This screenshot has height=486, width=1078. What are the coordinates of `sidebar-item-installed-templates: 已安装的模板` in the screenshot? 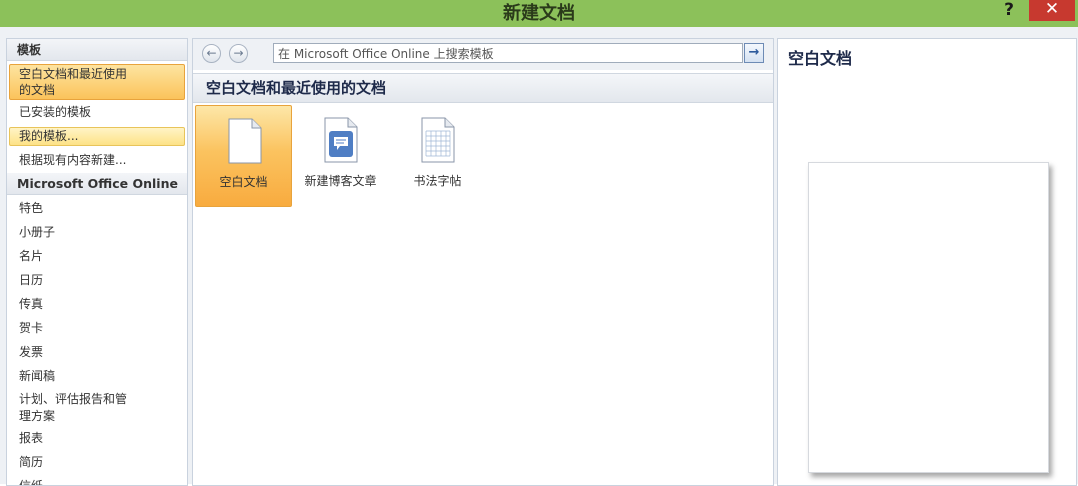 It's located at (97, 113).